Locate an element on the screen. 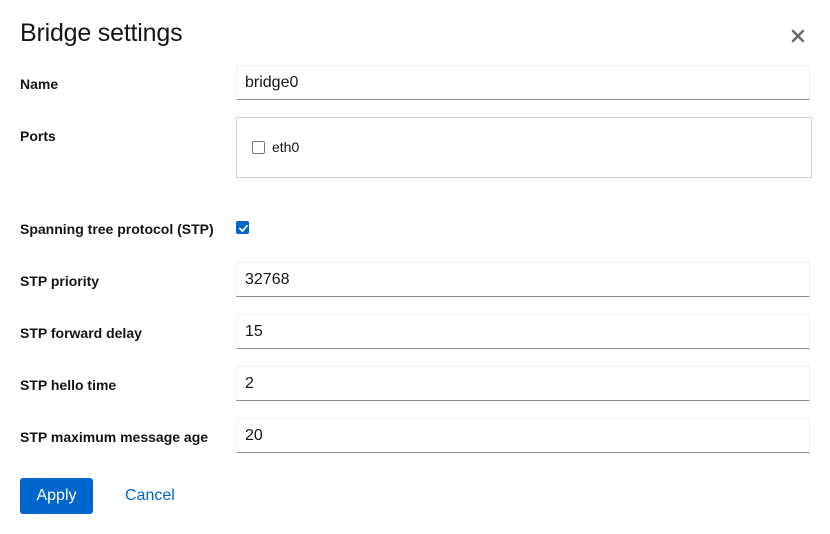 This screenshot has height=534, width=830. stp-priority-label: STP priority is located at coordinates (60, 281).